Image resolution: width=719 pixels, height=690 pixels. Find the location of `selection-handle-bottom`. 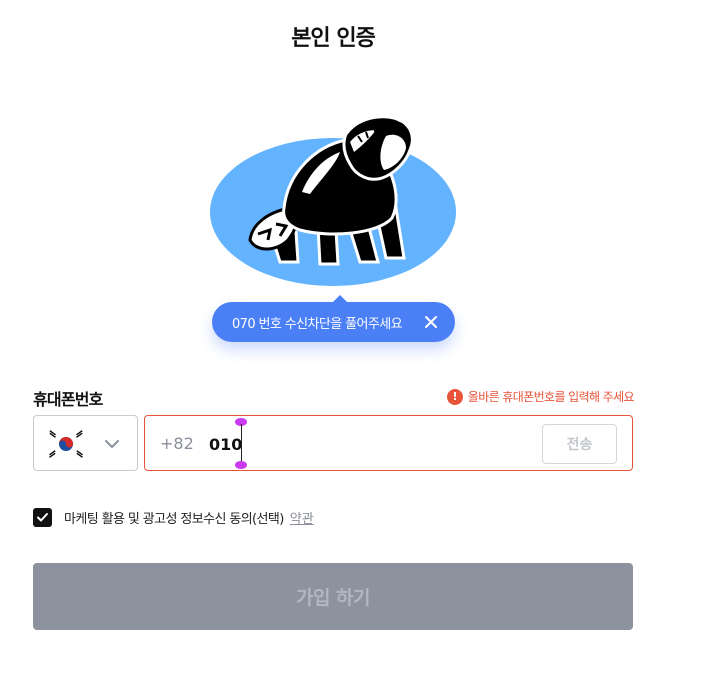

selection-handle-bottom is located at coordinates (241, 465).